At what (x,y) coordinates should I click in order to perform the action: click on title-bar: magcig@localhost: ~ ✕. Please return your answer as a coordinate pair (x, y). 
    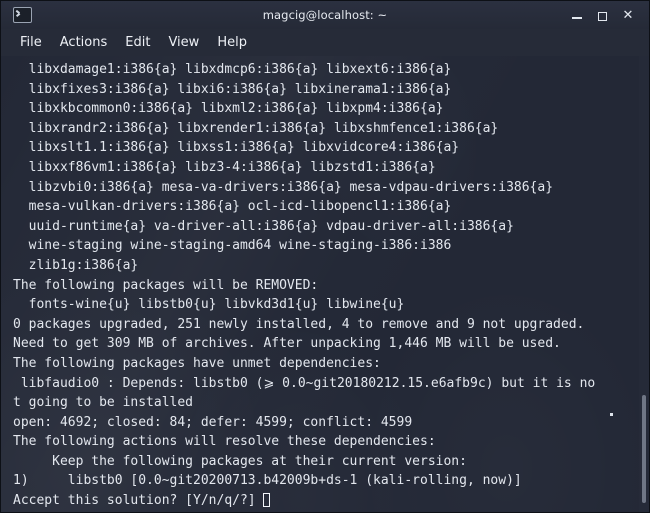
    Looking at the image, I should click on (325, 15).